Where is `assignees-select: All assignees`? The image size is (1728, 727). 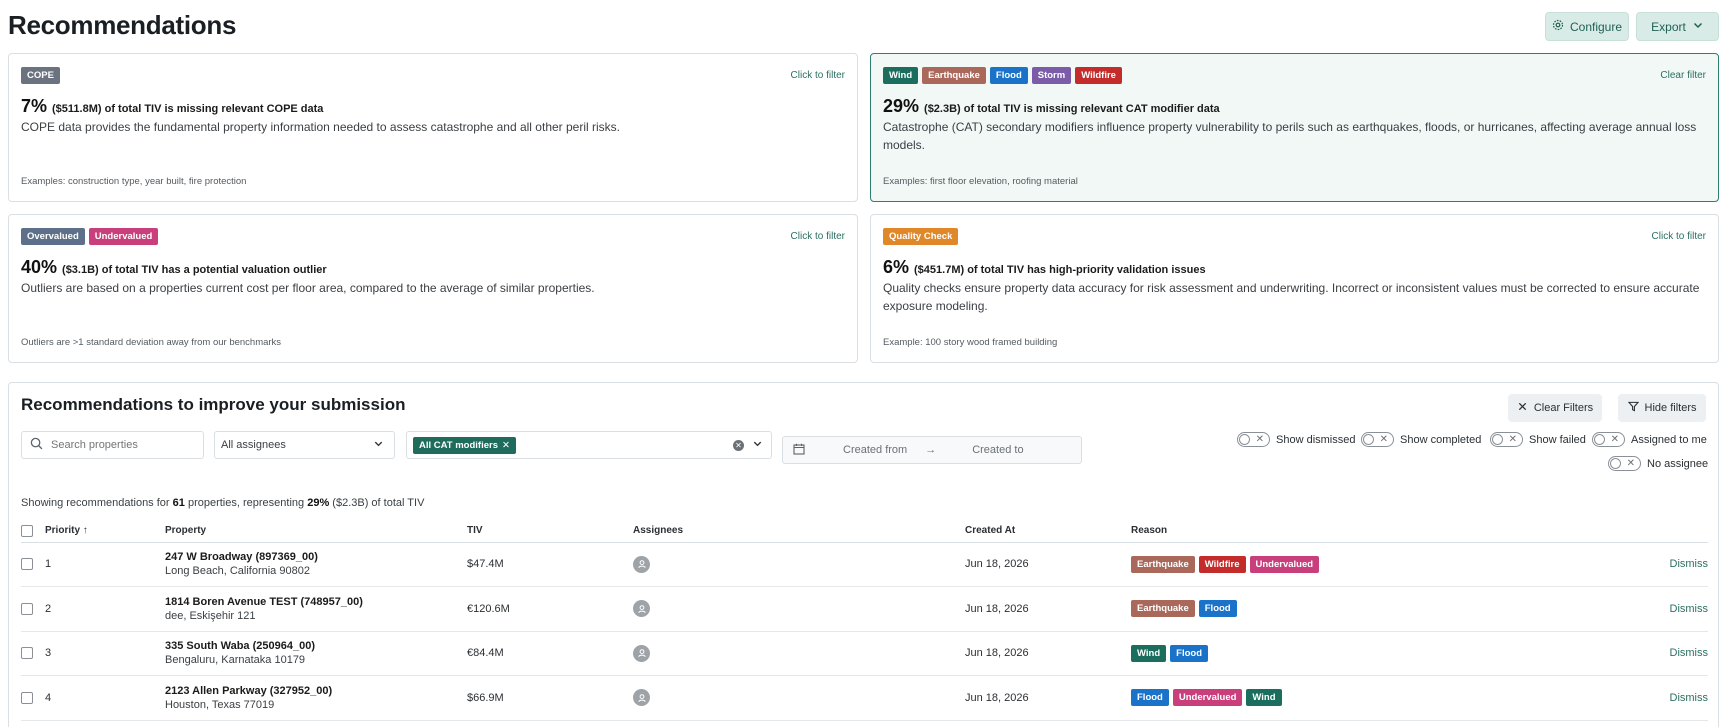
assignees-select: All assignees is located at coordinates (304, 445).